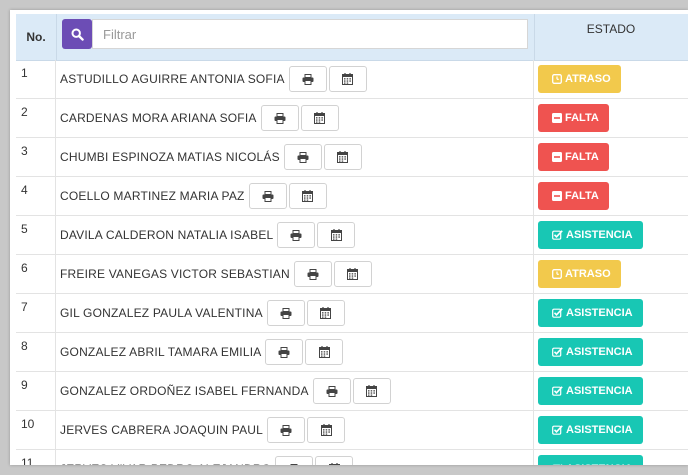  Describe the element at coordinates (611, 29) in the screenshot. I see `column-header-estado: ESTADO` at that location.